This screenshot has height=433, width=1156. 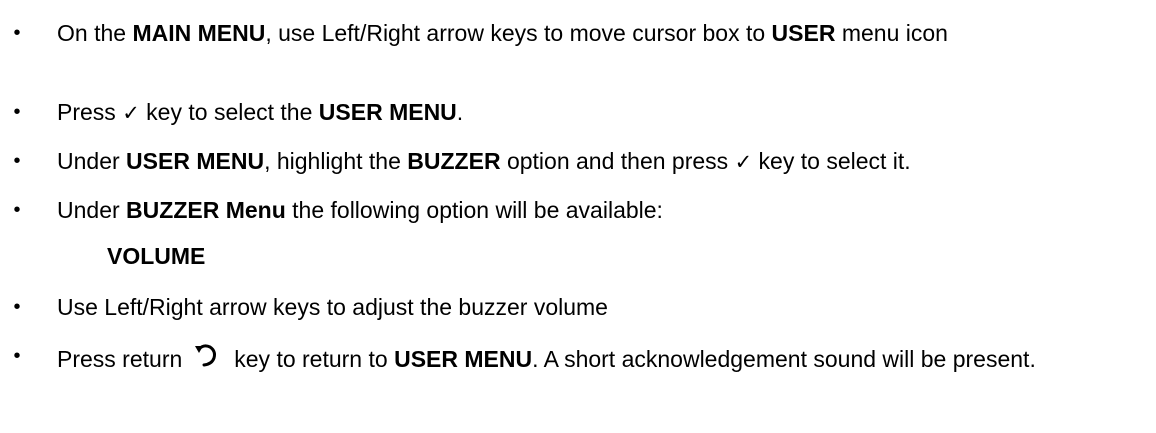 I want to click on item-bold-text: MAIN MENU, so click(x=199, y=33).